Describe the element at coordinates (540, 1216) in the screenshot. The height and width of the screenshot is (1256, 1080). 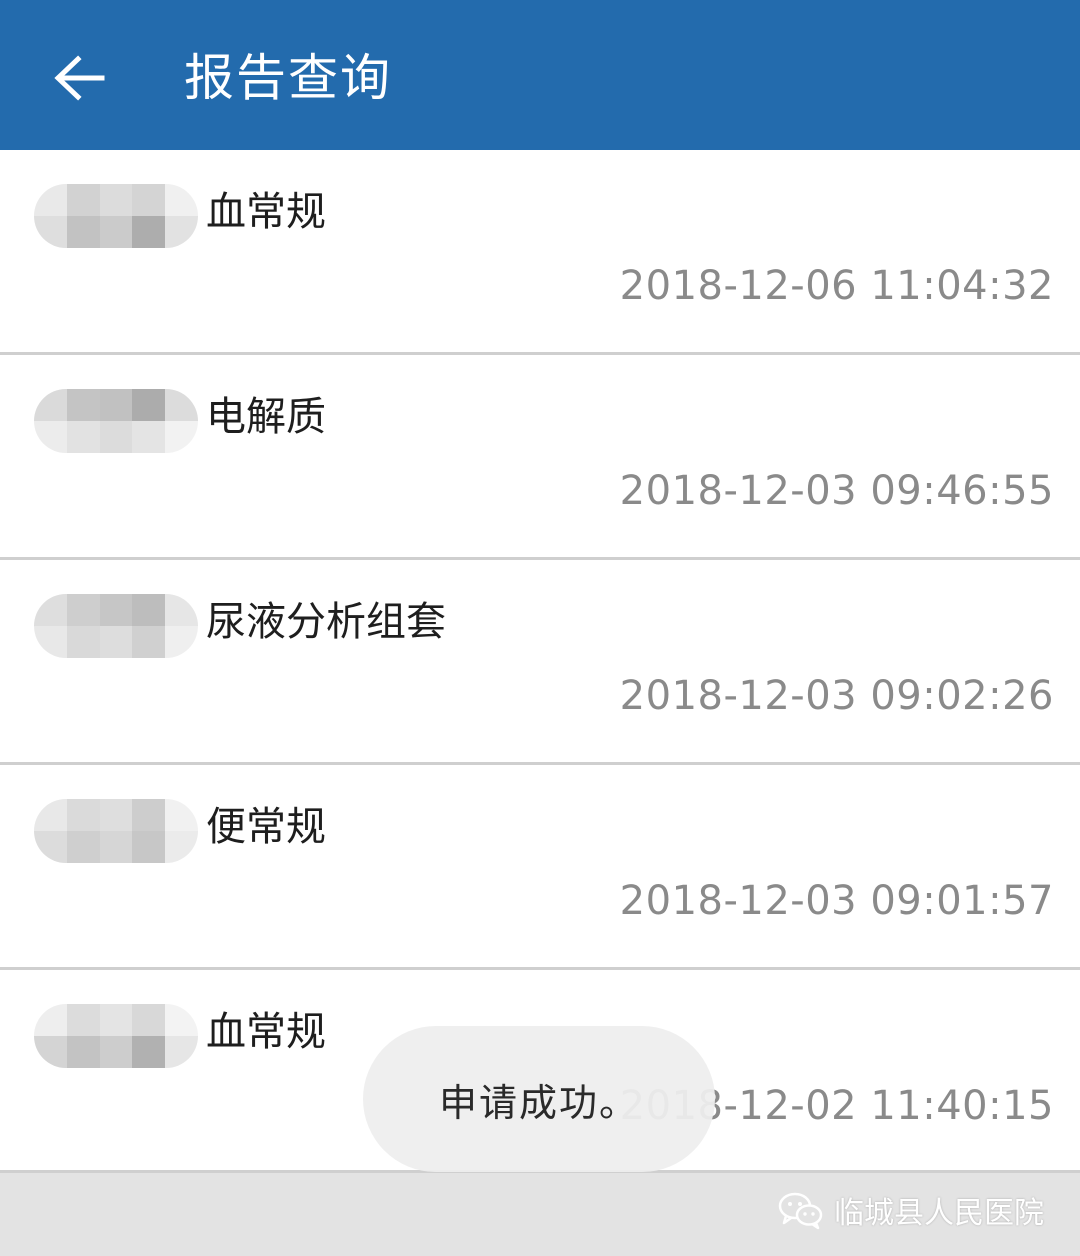
I see `bottom-bar: 临城县人民医院` at that location.